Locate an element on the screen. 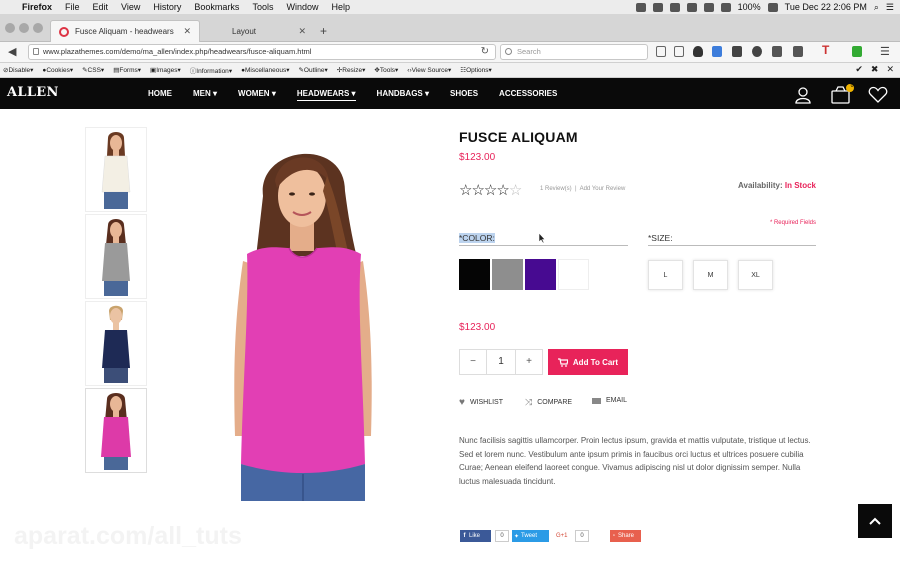 The height and width of the screenshot is (563, 900). size-option-xl: XL is located at coordinates (755, 275).